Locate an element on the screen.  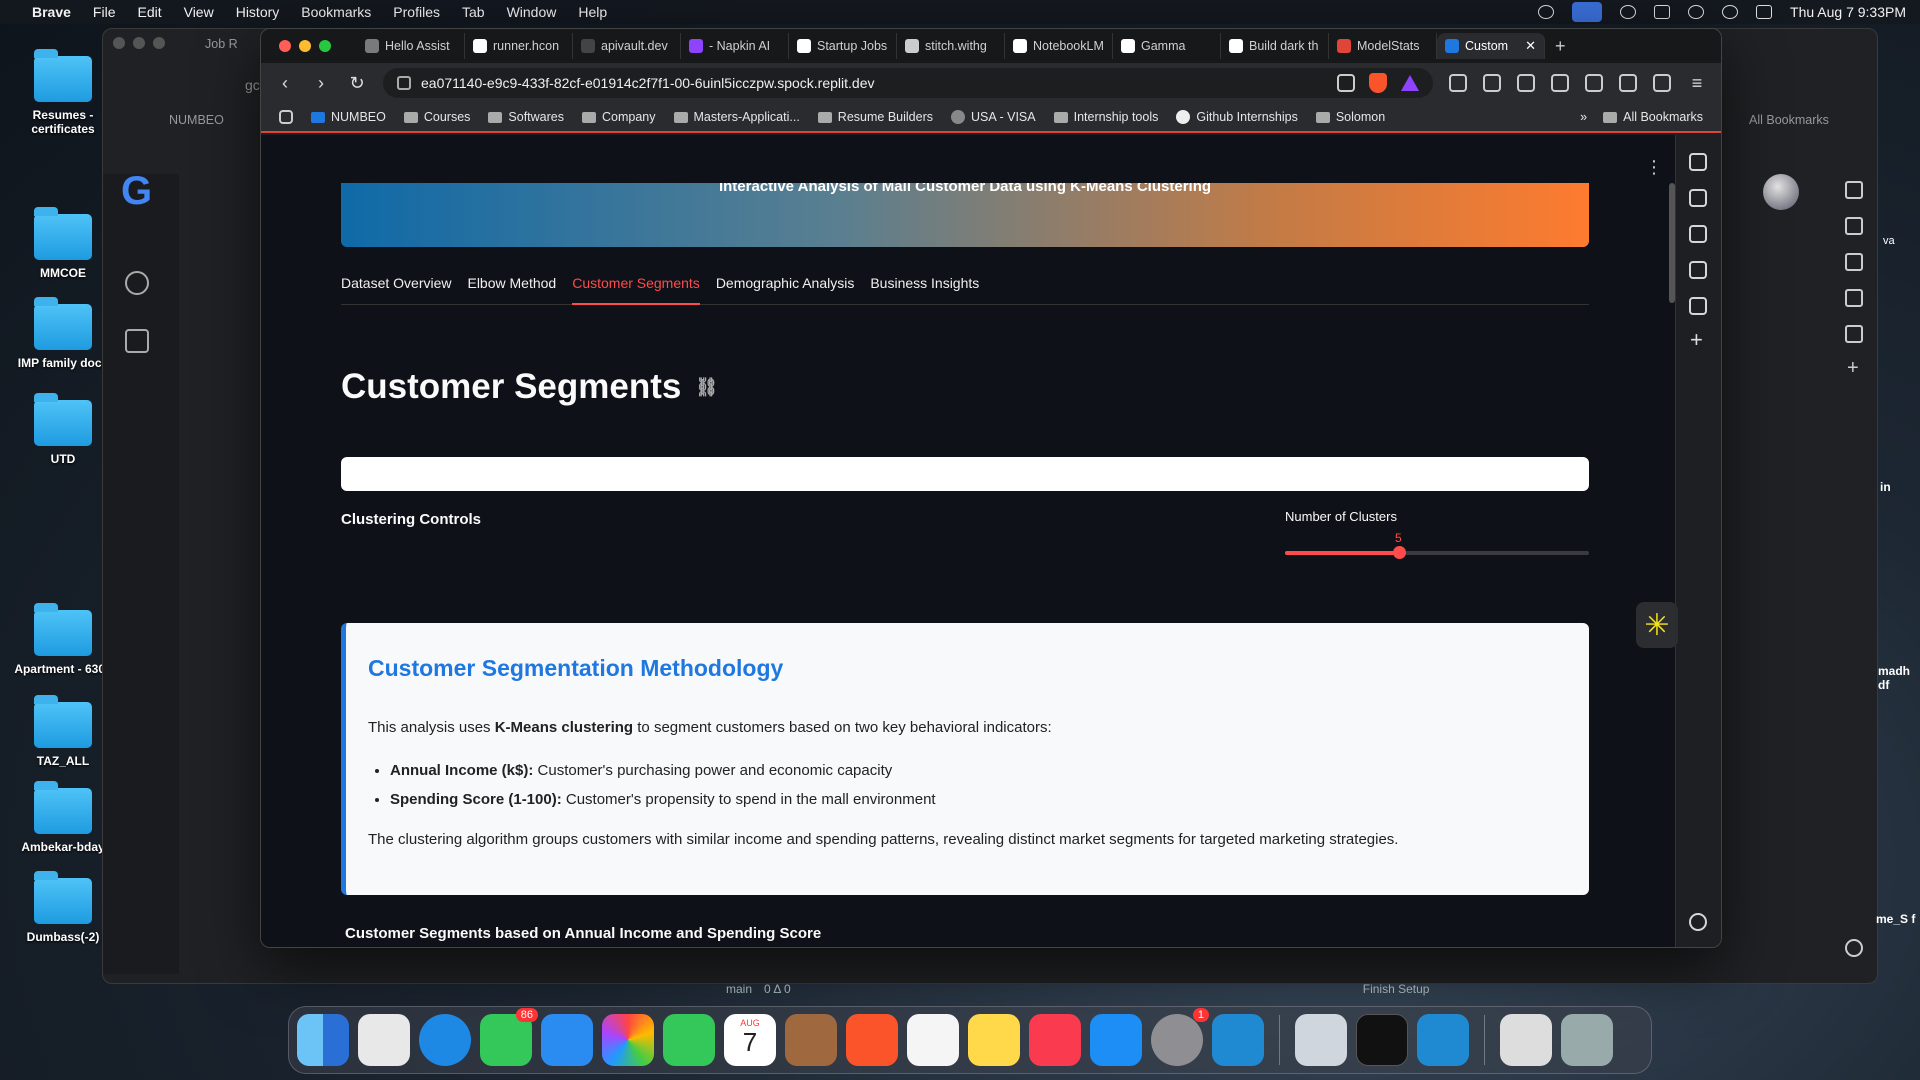
more-bookmarks-icon: » is located at coordinates (1583, 117).